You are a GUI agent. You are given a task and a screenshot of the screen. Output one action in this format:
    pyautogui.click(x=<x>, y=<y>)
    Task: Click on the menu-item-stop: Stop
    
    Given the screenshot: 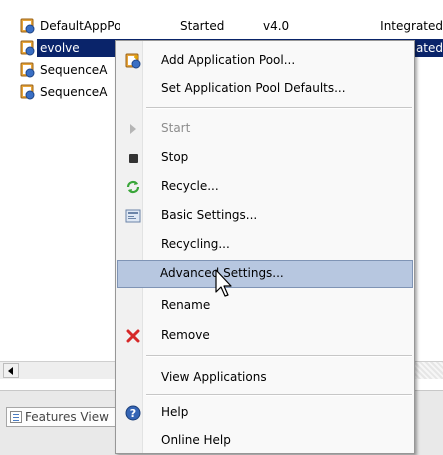 What is the action you would take?
    pyautogui.click(x=265, y=158)
    